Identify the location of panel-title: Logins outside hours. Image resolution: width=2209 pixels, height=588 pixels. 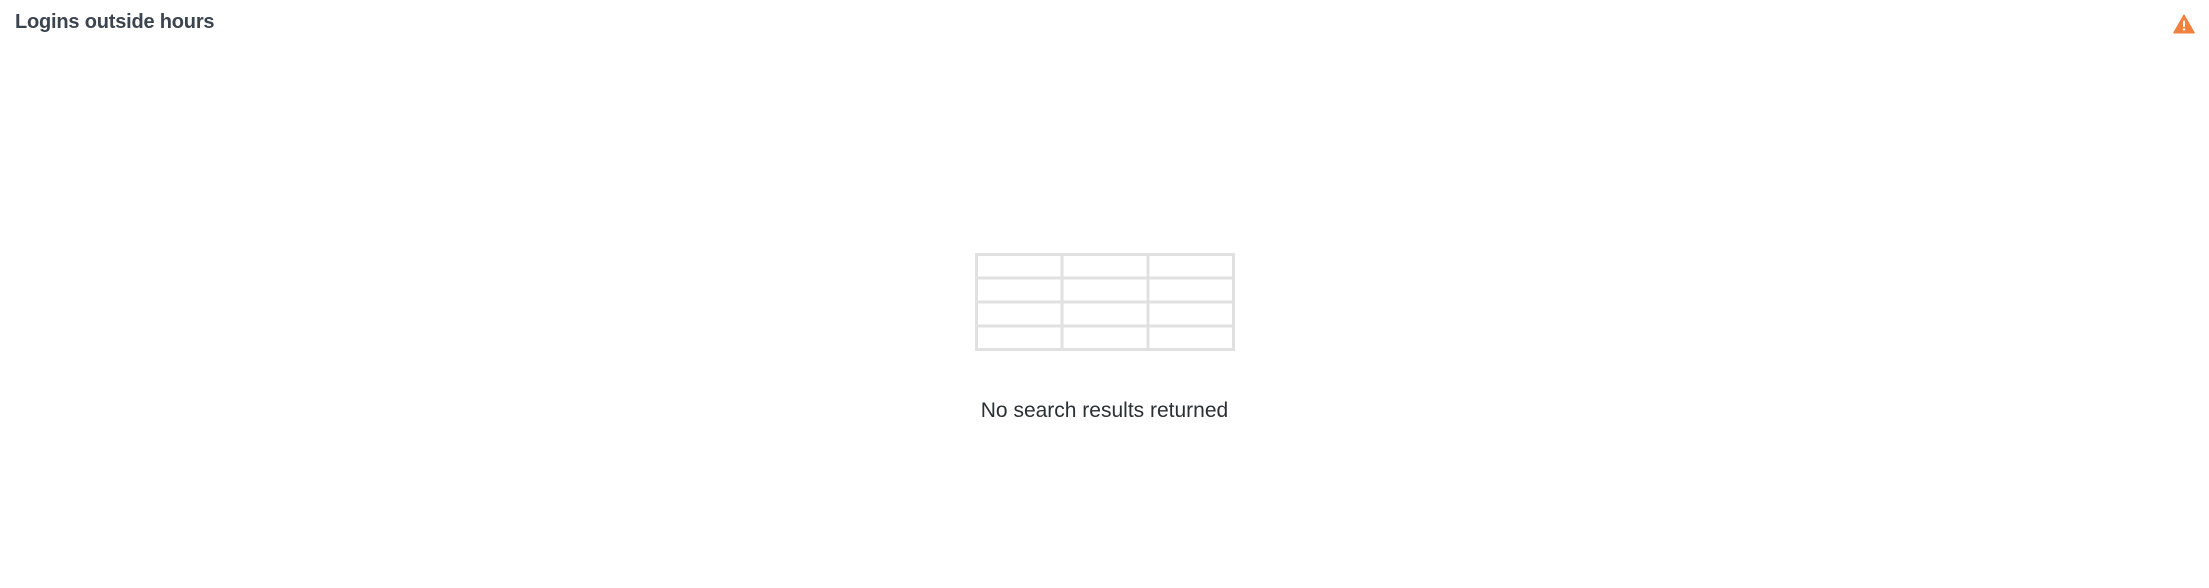
(115, 22).